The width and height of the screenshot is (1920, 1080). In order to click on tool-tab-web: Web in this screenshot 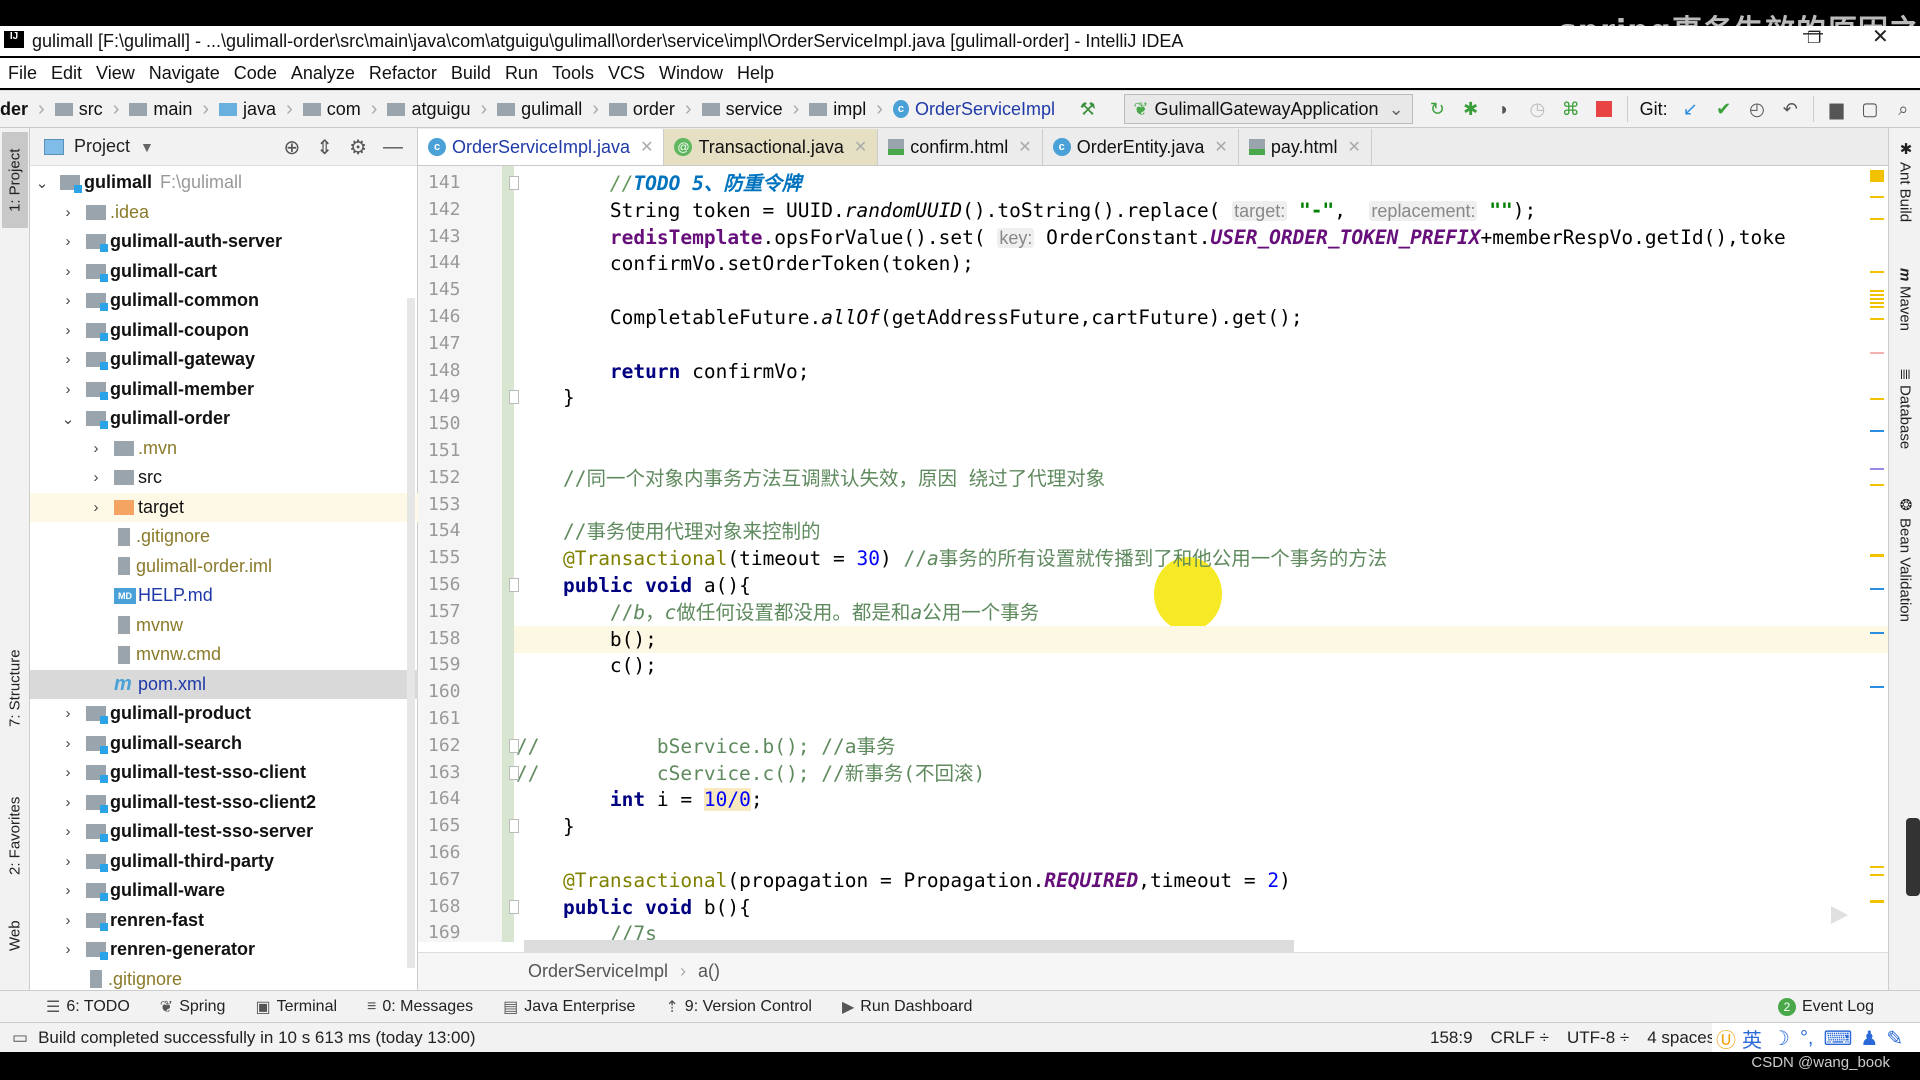, I will do `click(15, 936)`.